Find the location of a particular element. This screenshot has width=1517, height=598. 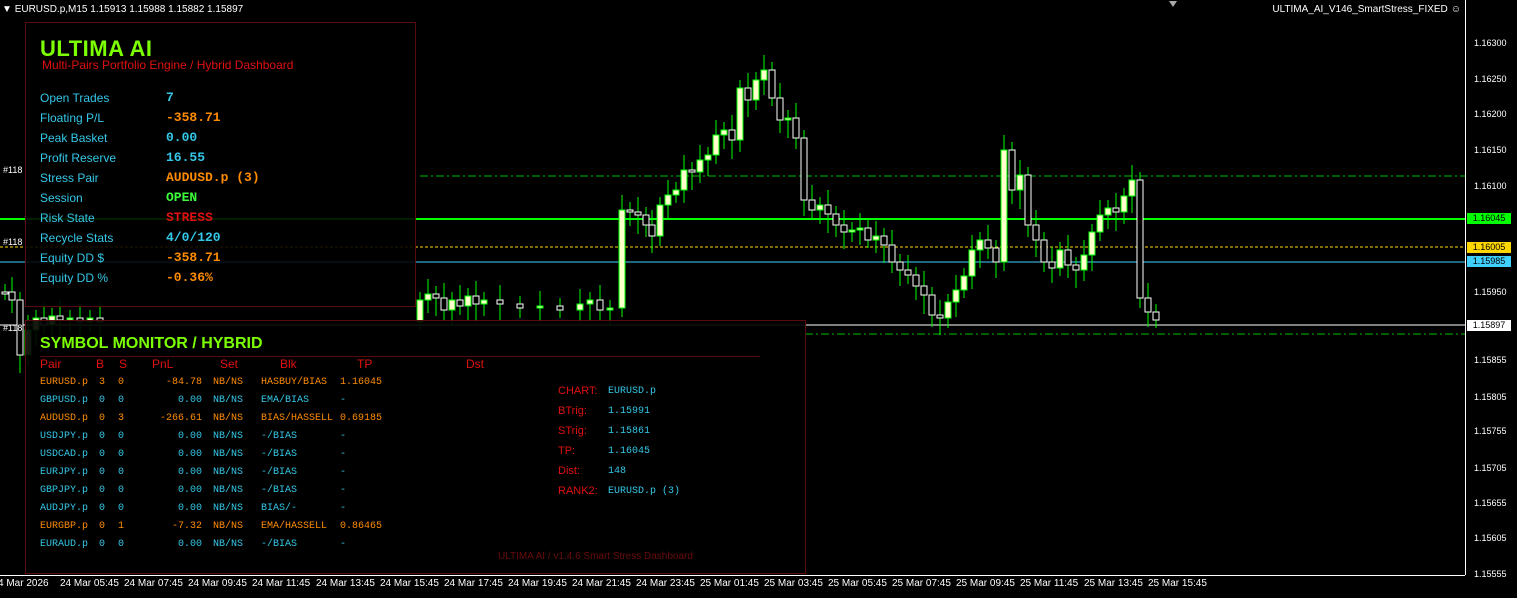

chart-shift-icon is located at coordinates (1173, 4).